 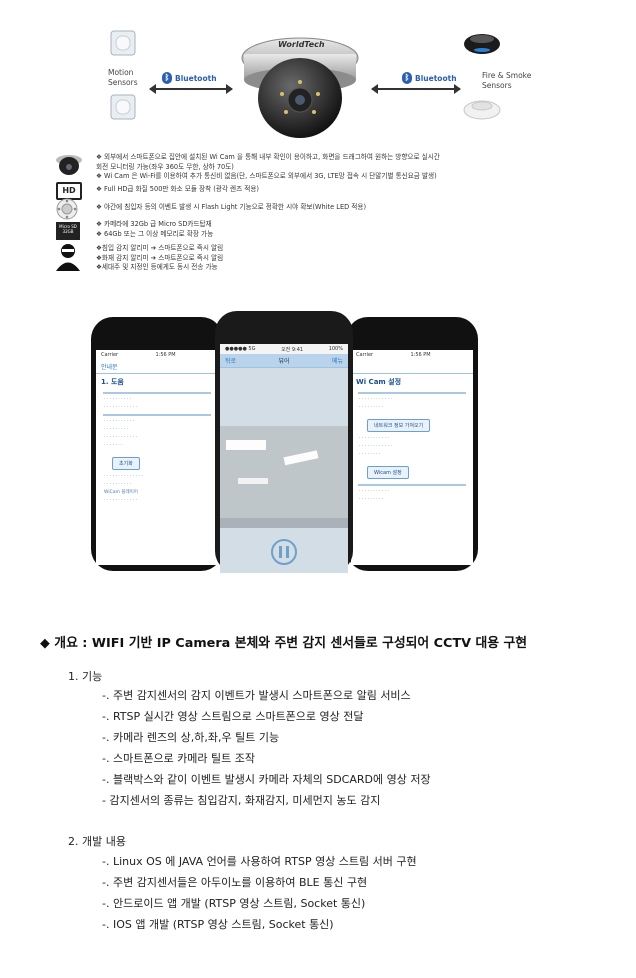 I want to click on fire-smoke-sensors-label: Fire & Smoke Sensors, so click(x=507, y=80).